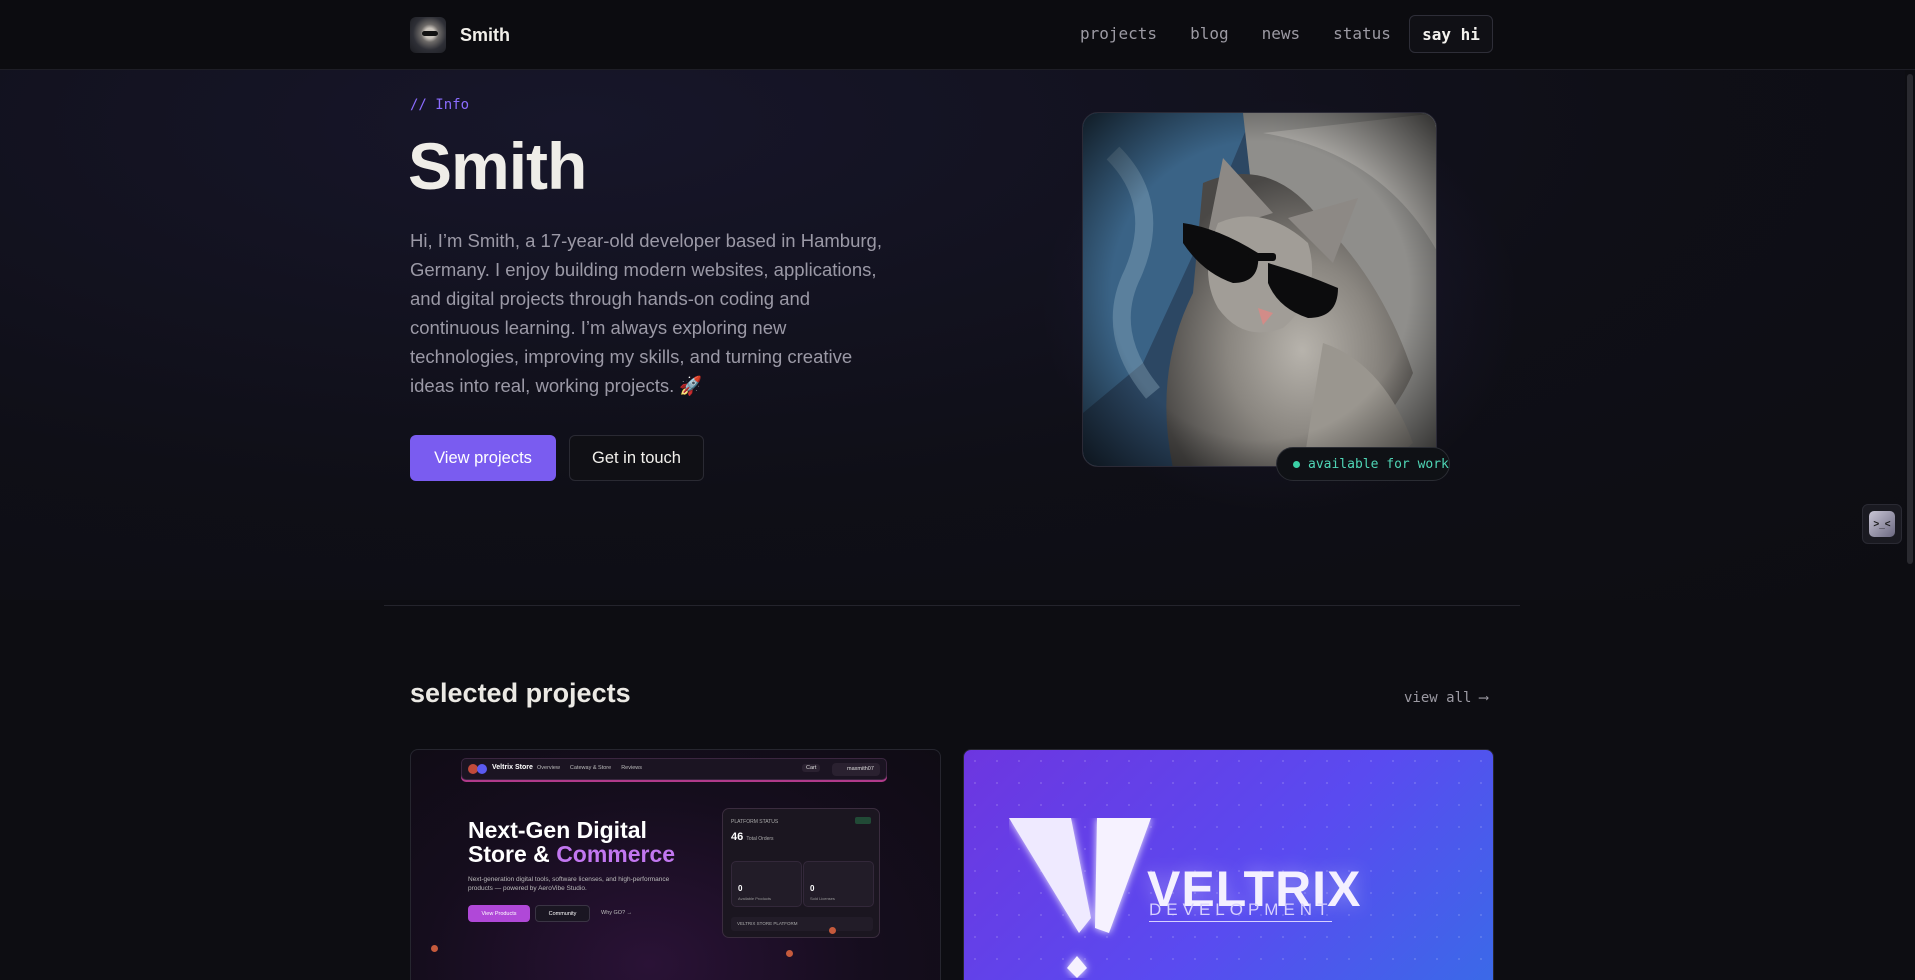  I want to click on mock-user: maxmith07, so click(856, 769).